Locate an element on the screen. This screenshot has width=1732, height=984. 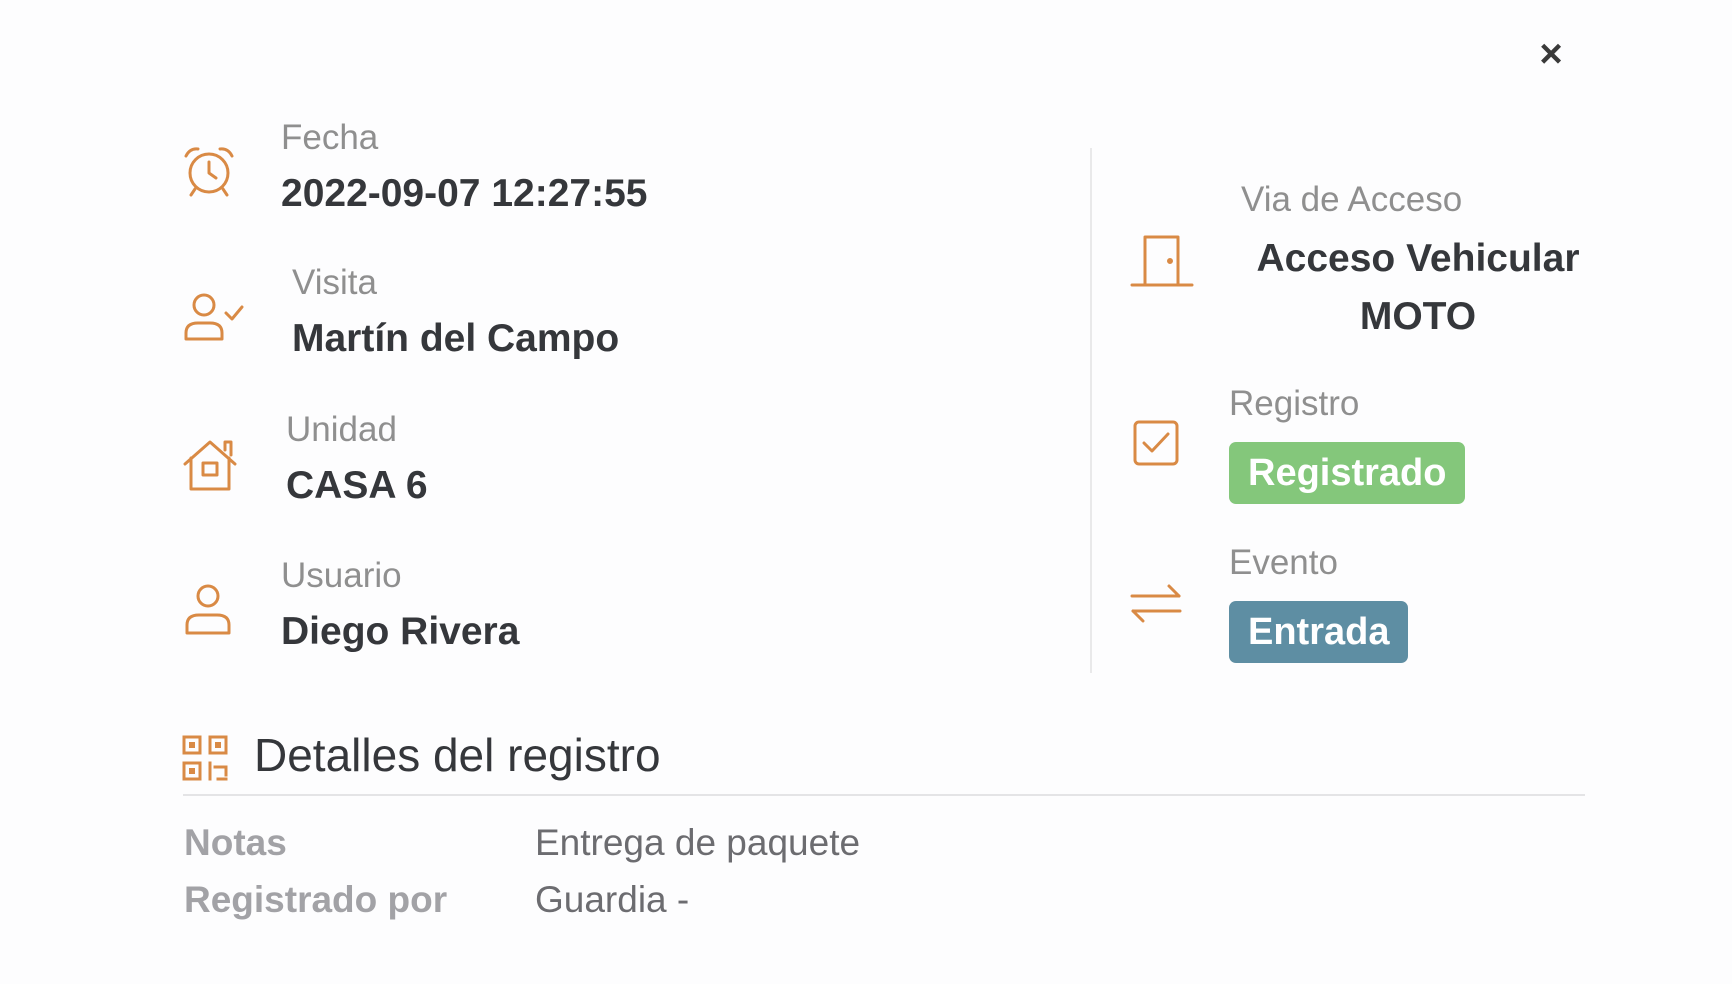
arrows-exchange-icon is located at coordinates (1156, 603).